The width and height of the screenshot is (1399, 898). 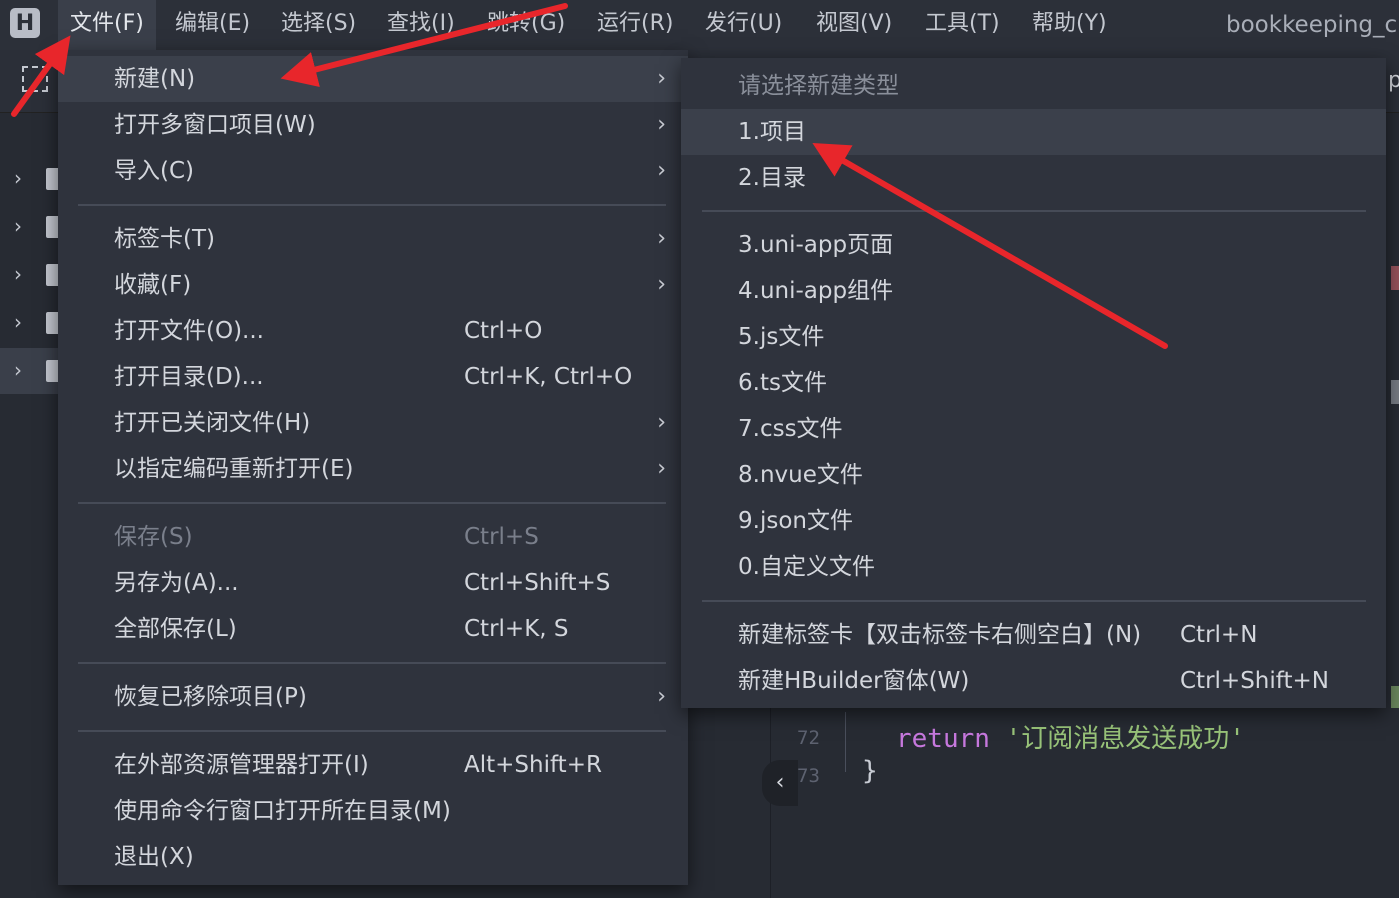 What do you see at coordinates (537, 583) in the screenshot?
I see `menu-item-shortcut: Ctrl+Shift+S` at bounding box center [537, 583].